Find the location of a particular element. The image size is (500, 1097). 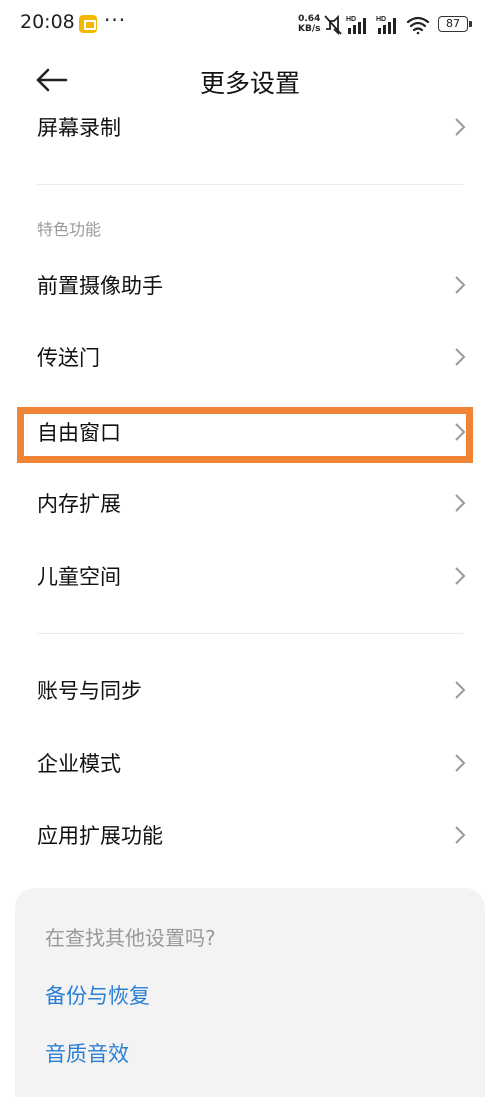

hd-label-1: HD is located at coordinates (351, 19).